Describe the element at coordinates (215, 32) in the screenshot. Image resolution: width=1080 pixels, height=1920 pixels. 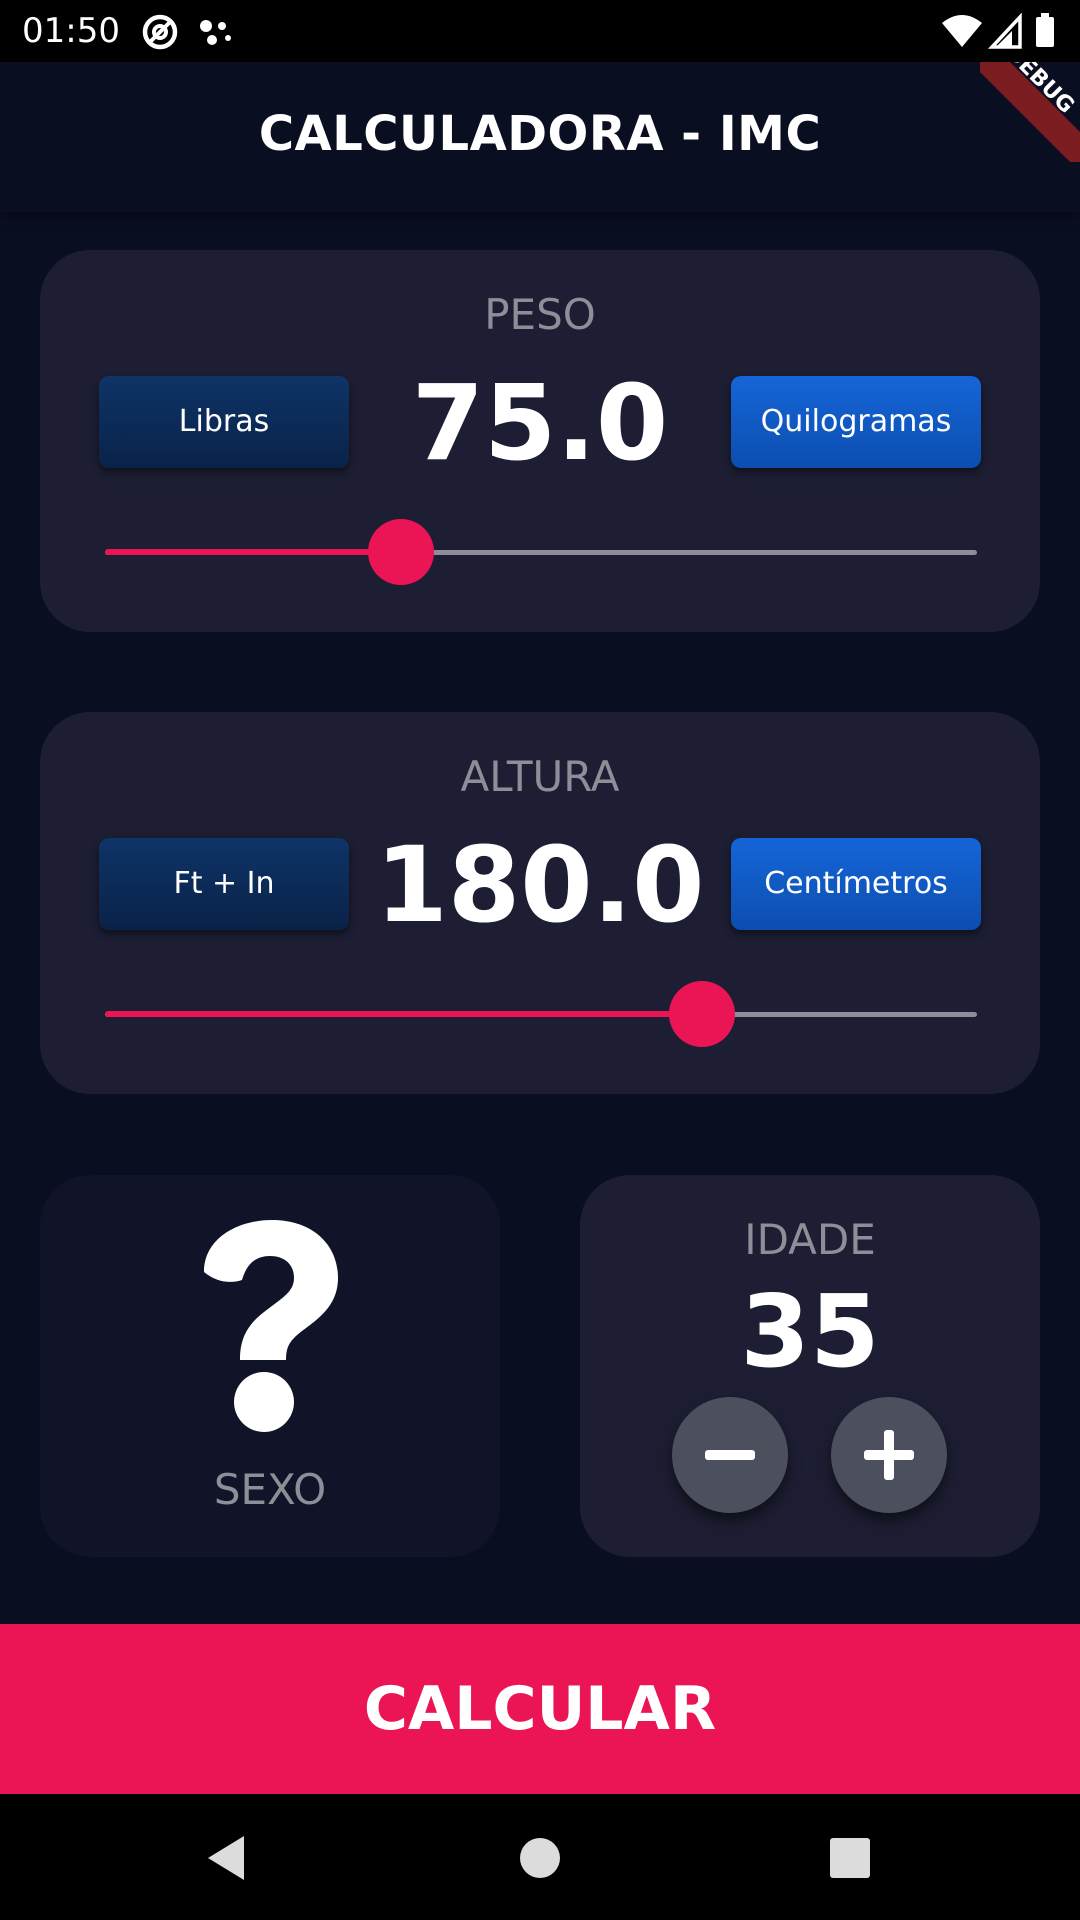
I see `dots-icon` at that location.